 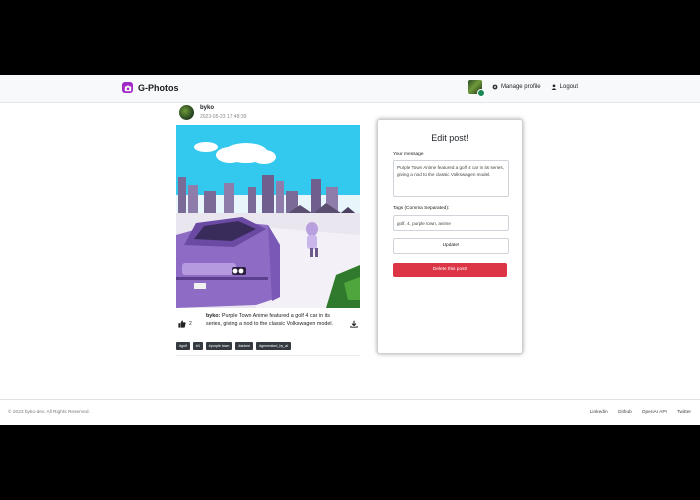 What do you see at coordinates (268, 216) in the screenshot?
I see `post-image` at bounding box center [268, 216].